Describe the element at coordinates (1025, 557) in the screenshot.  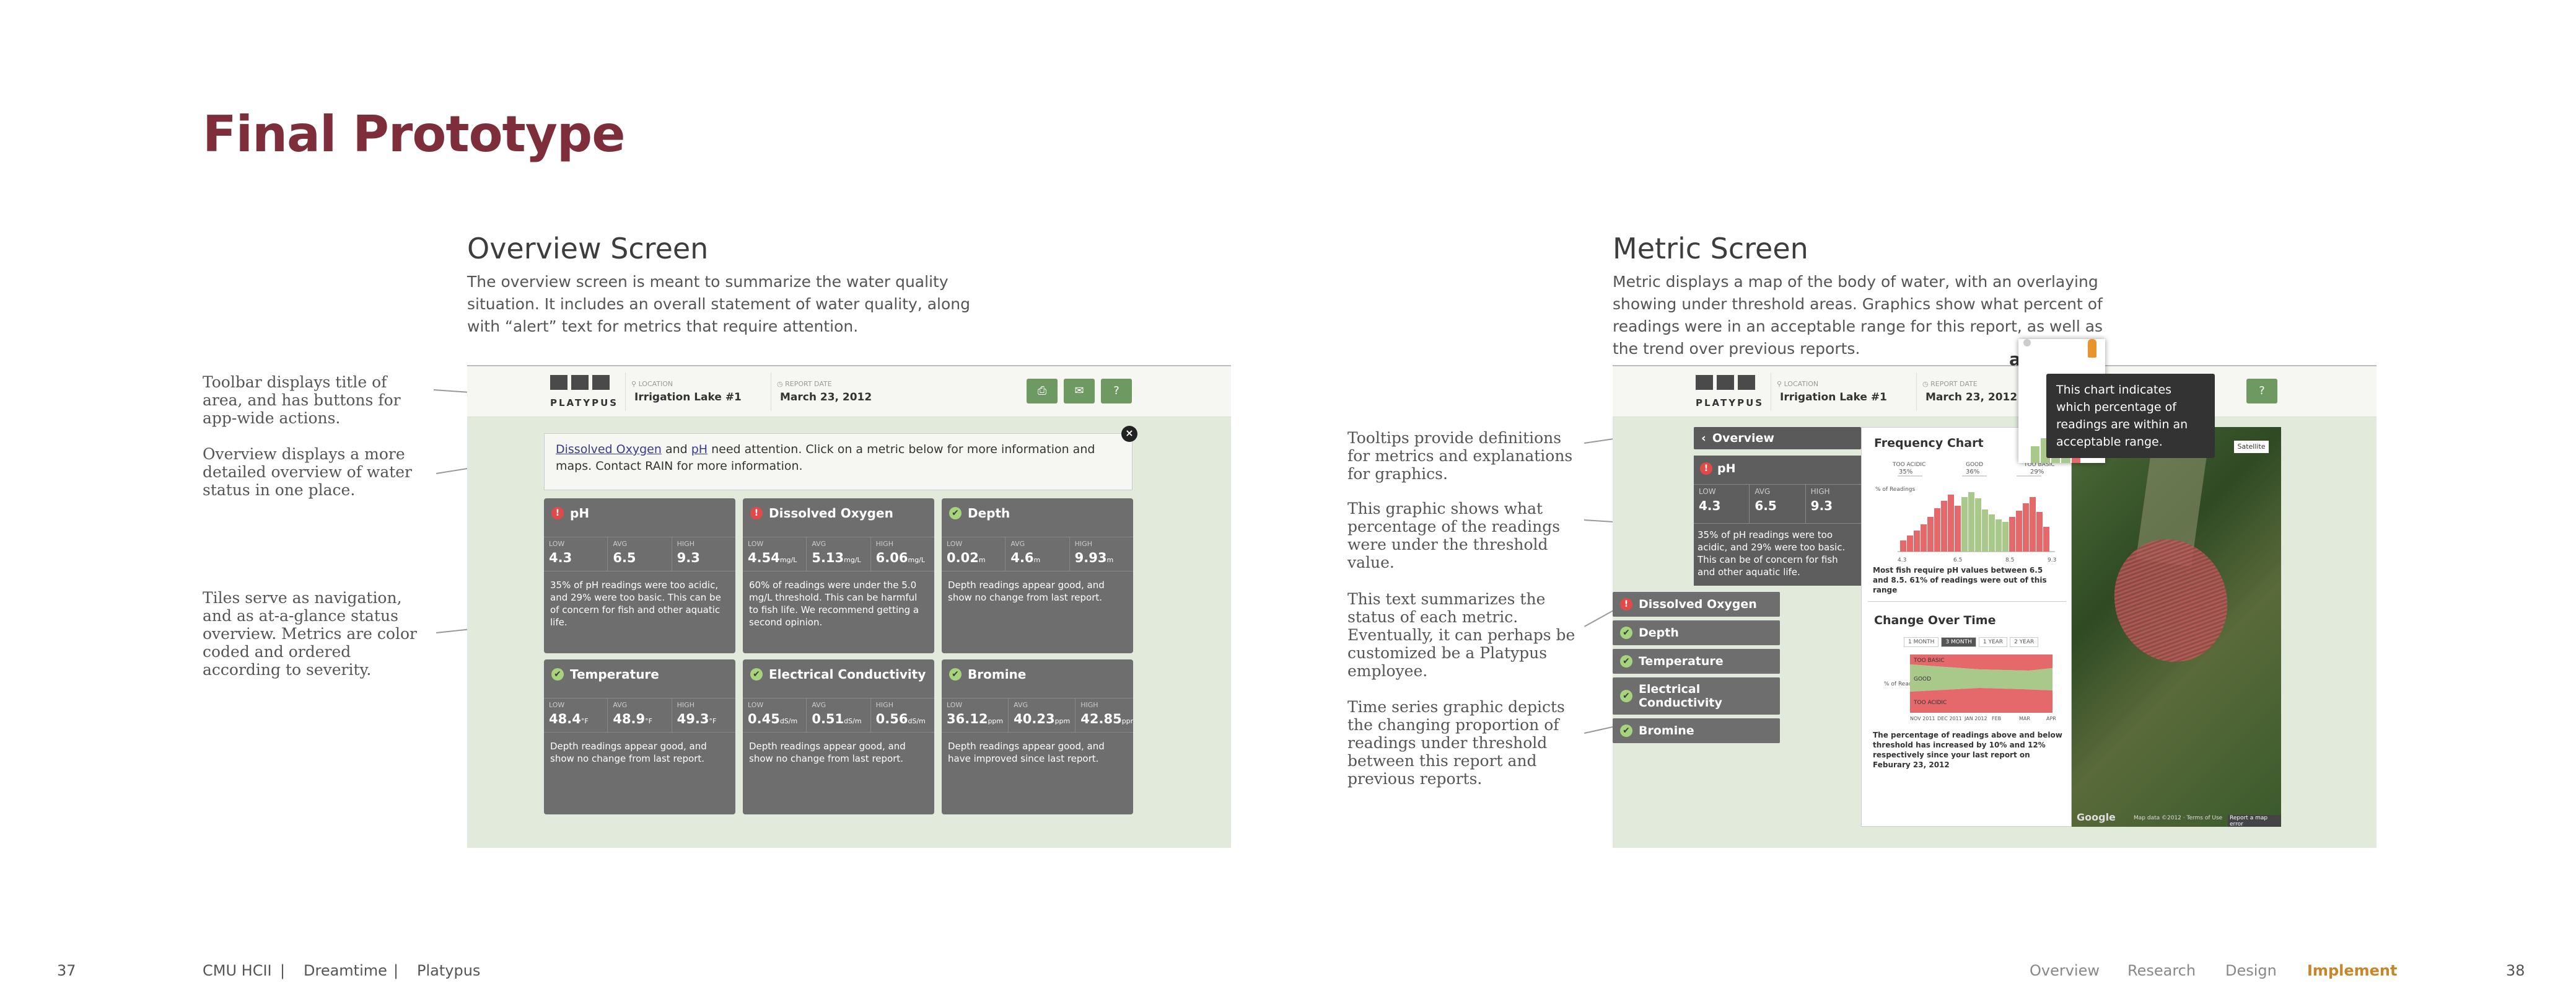
I see `stat-value: 4.6m` at that location.